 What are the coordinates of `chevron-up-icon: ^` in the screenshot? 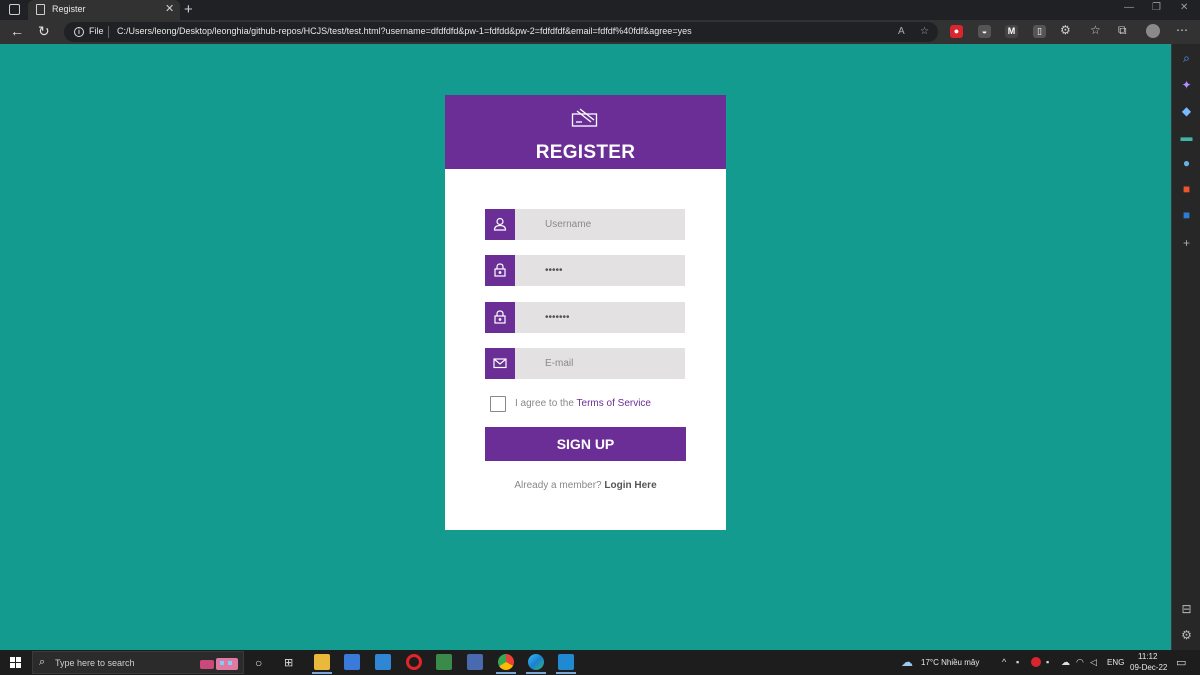 It's located at (1004, 662).